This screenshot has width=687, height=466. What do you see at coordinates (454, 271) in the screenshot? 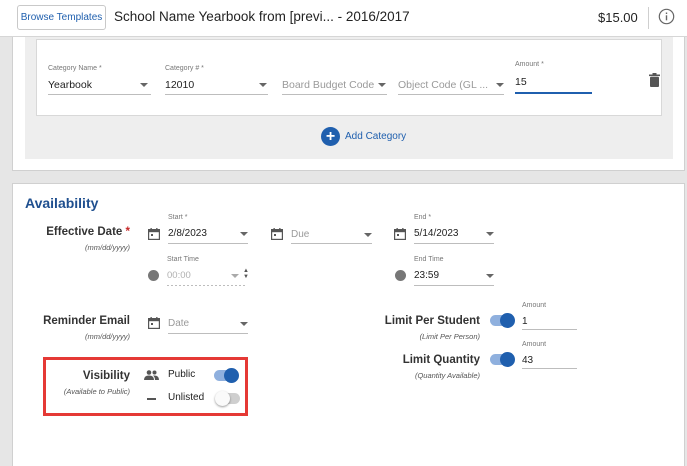
I see `end-time-input: End Time 23:59` at bounding box center [454, 271].